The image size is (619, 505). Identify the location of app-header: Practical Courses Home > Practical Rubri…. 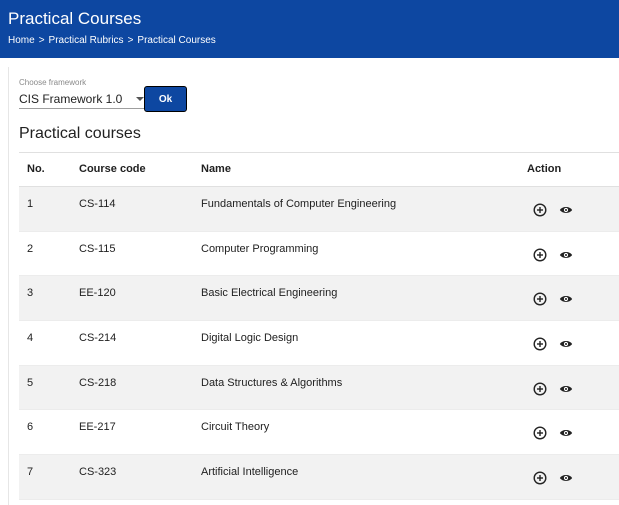
(309, 29).